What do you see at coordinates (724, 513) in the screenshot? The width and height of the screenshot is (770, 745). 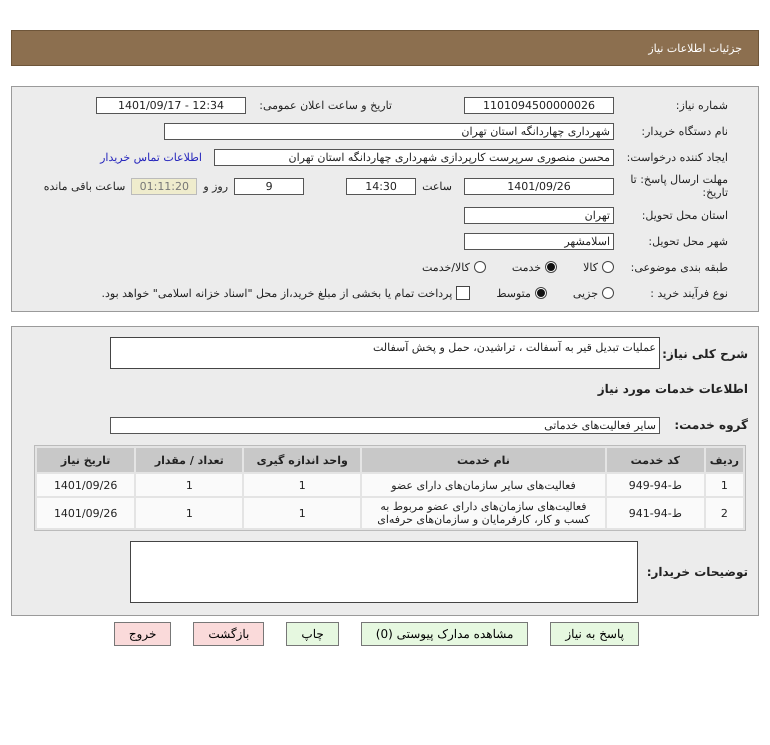 I see `table-cell: 2` at bounding box center [724, 513].